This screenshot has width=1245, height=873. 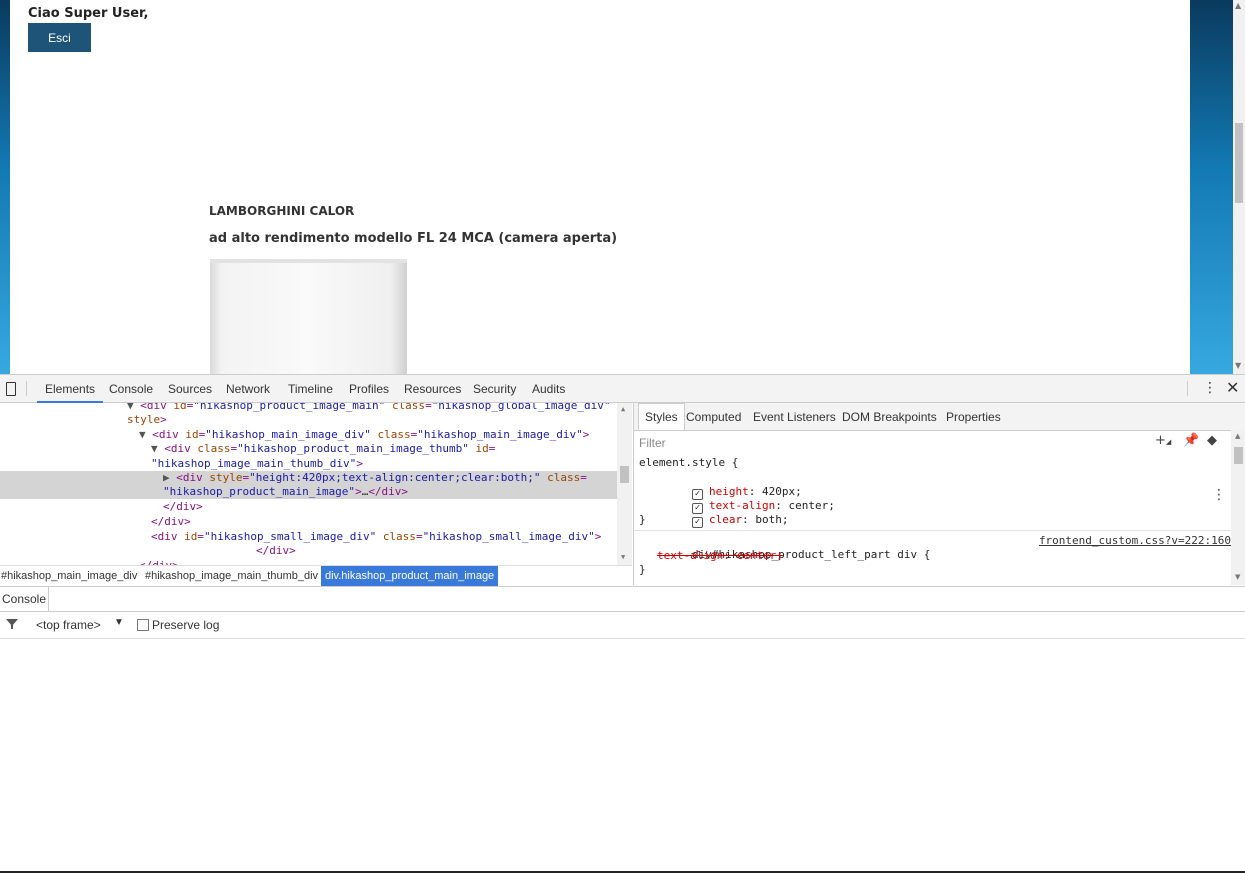 I want to click on style-property: ✓ clear: both;, so click(x=713, y=513).